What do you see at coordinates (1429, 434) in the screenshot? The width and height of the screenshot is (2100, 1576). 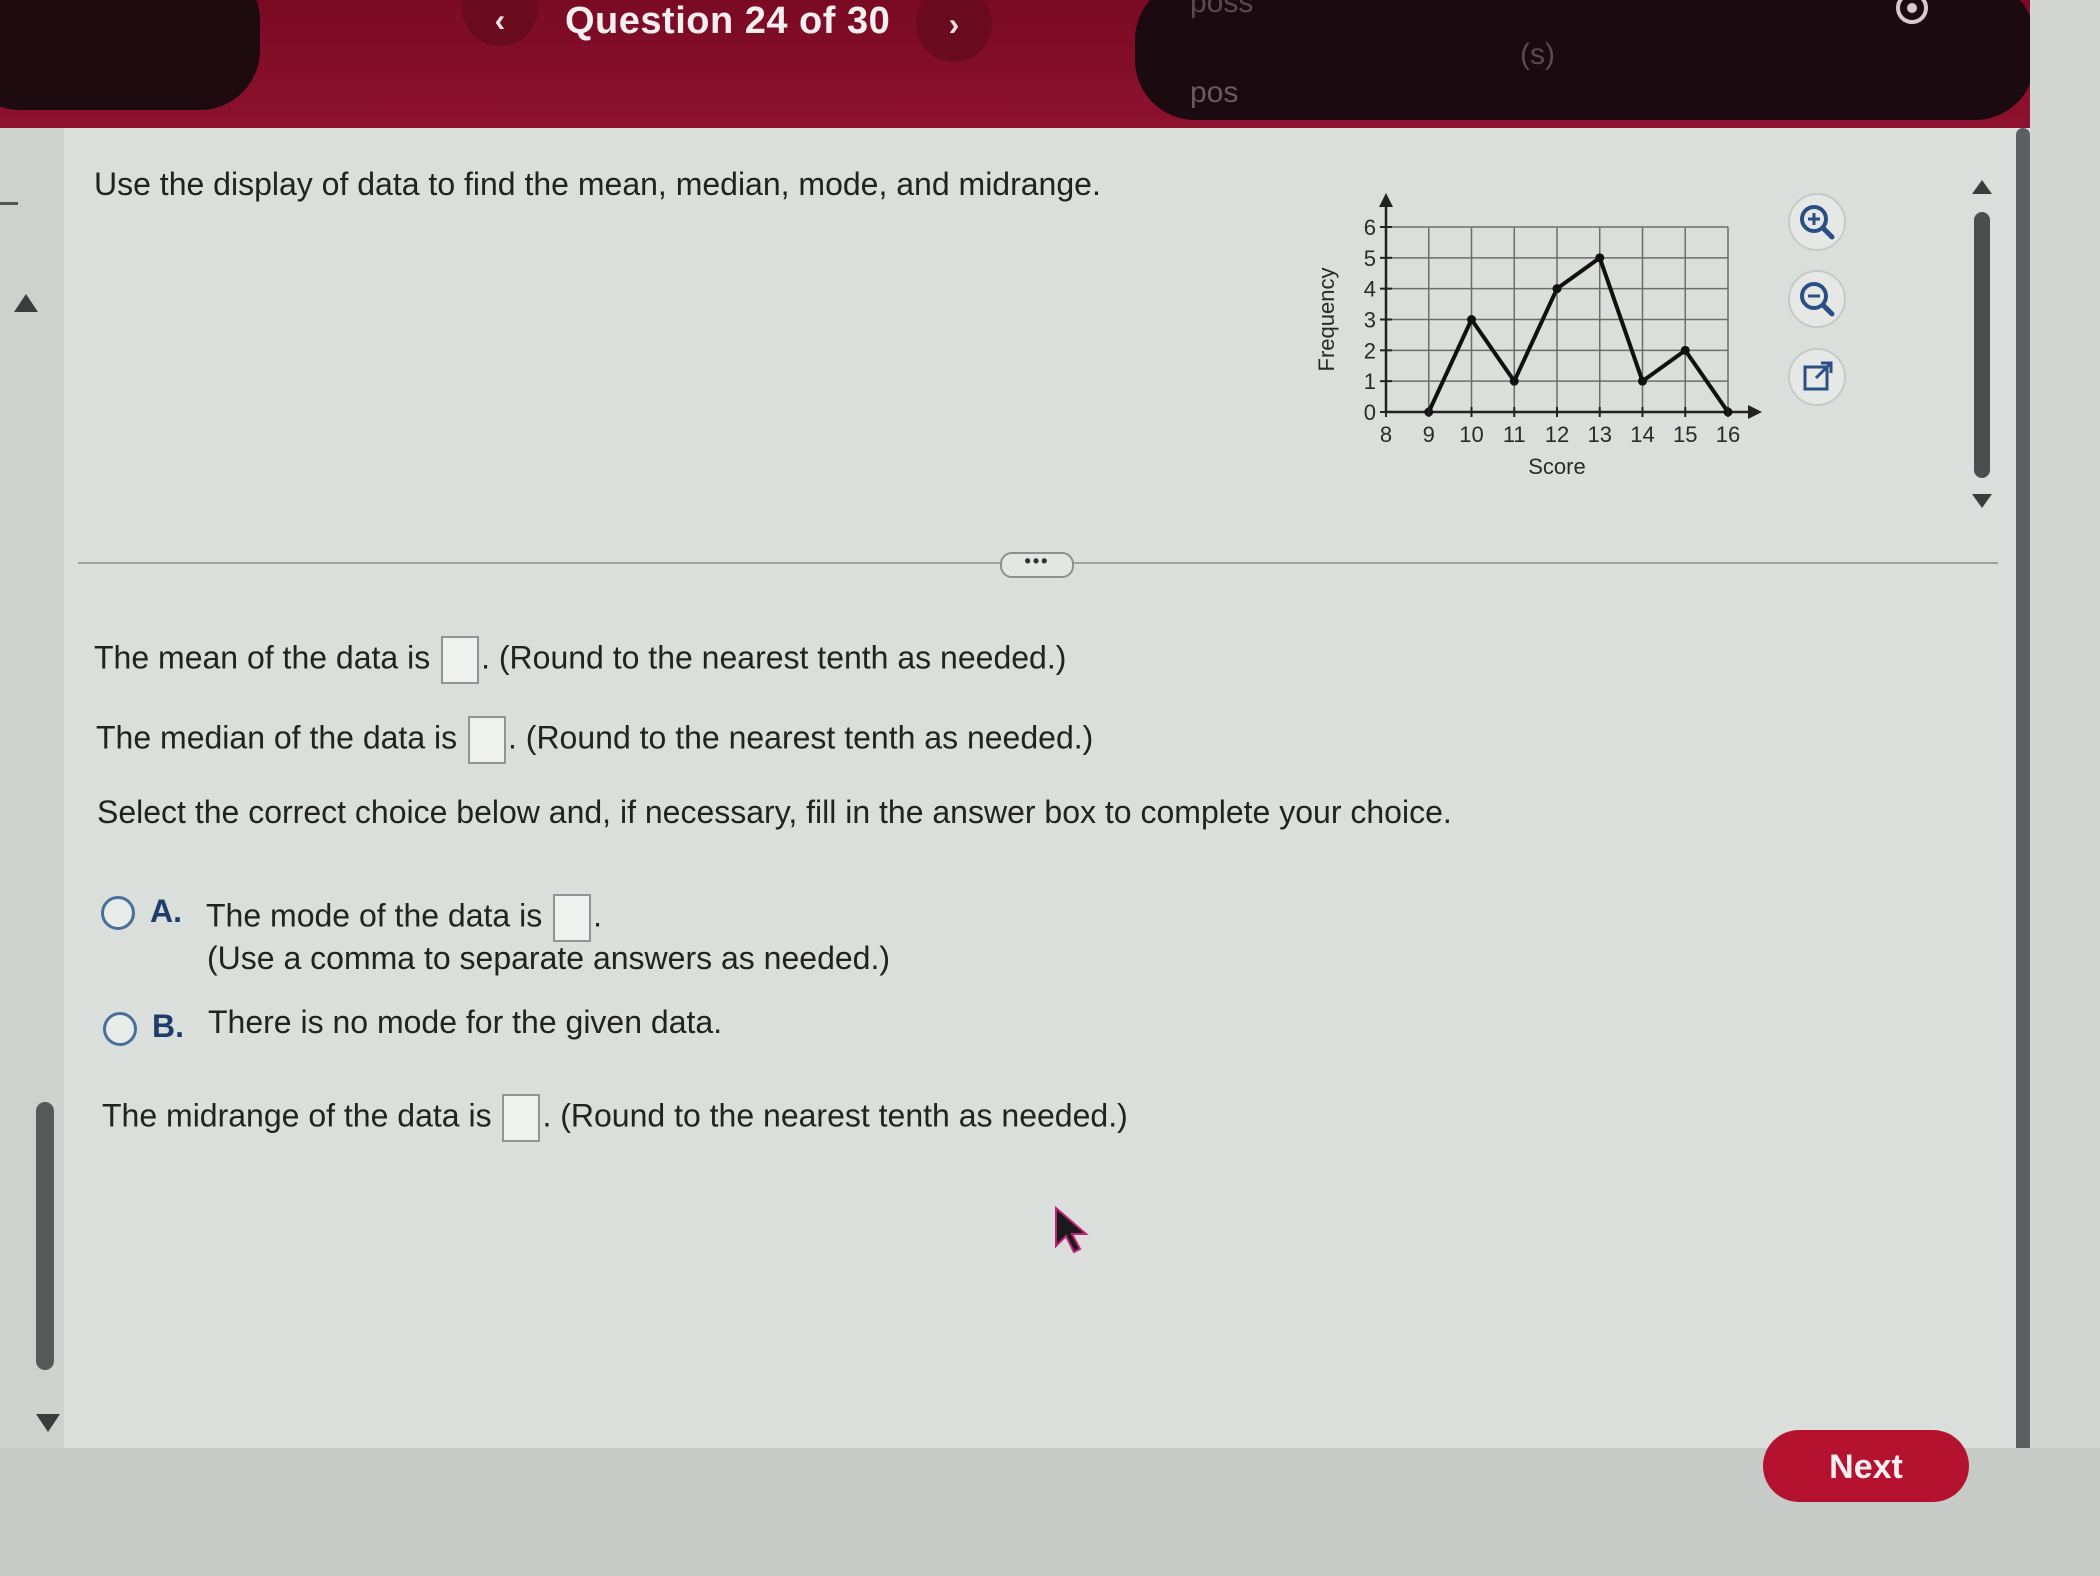 I see `x-tick-label: 9` at bounding box center [1429, 434].